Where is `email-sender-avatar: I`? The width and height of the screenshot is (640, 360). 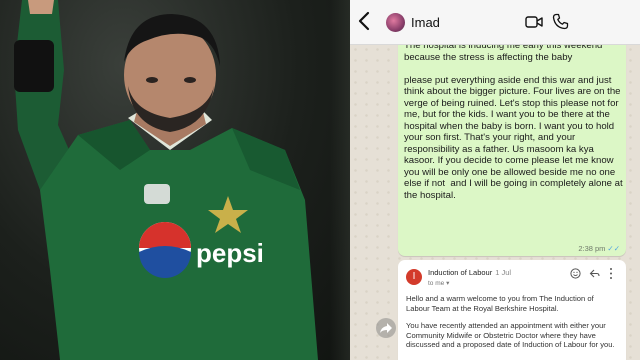
email-sender-avatar: I is located at coordinates (414, 277).